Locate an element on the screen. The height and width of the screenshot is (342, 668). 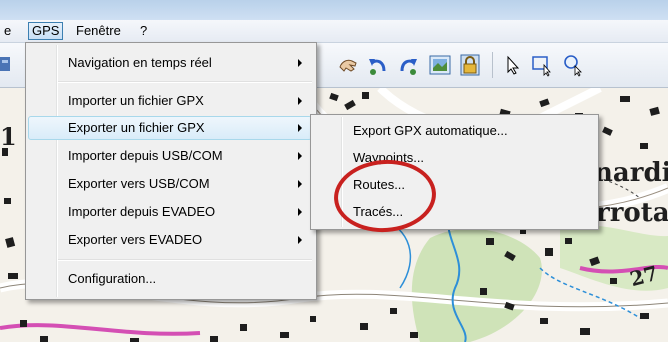
menu-gps: GPS is located at coordinates (46, 31).